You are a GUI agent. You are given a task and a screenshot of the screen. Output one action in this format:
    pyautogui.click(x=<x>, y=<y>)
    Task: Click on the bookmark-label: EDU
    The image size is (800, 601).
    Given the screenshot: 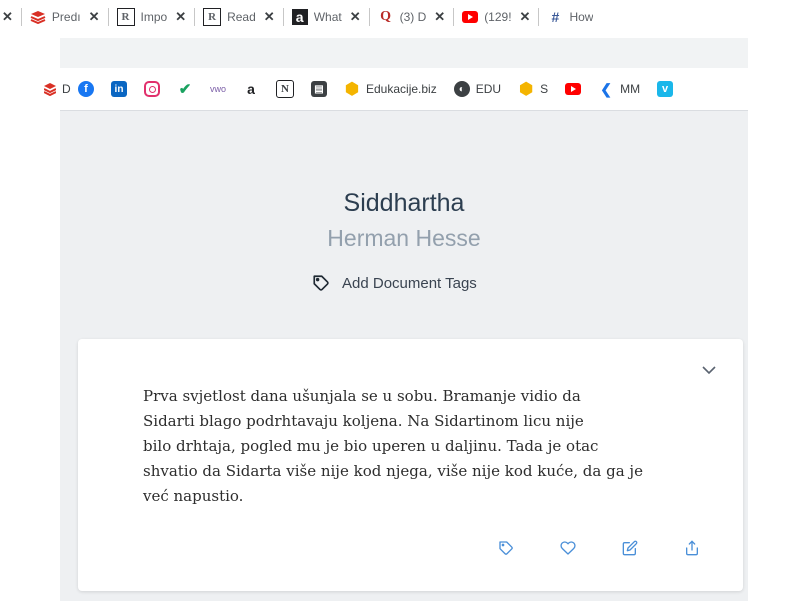 What is the action you would take?
    pyautogui.click(x=488, y=89)
    